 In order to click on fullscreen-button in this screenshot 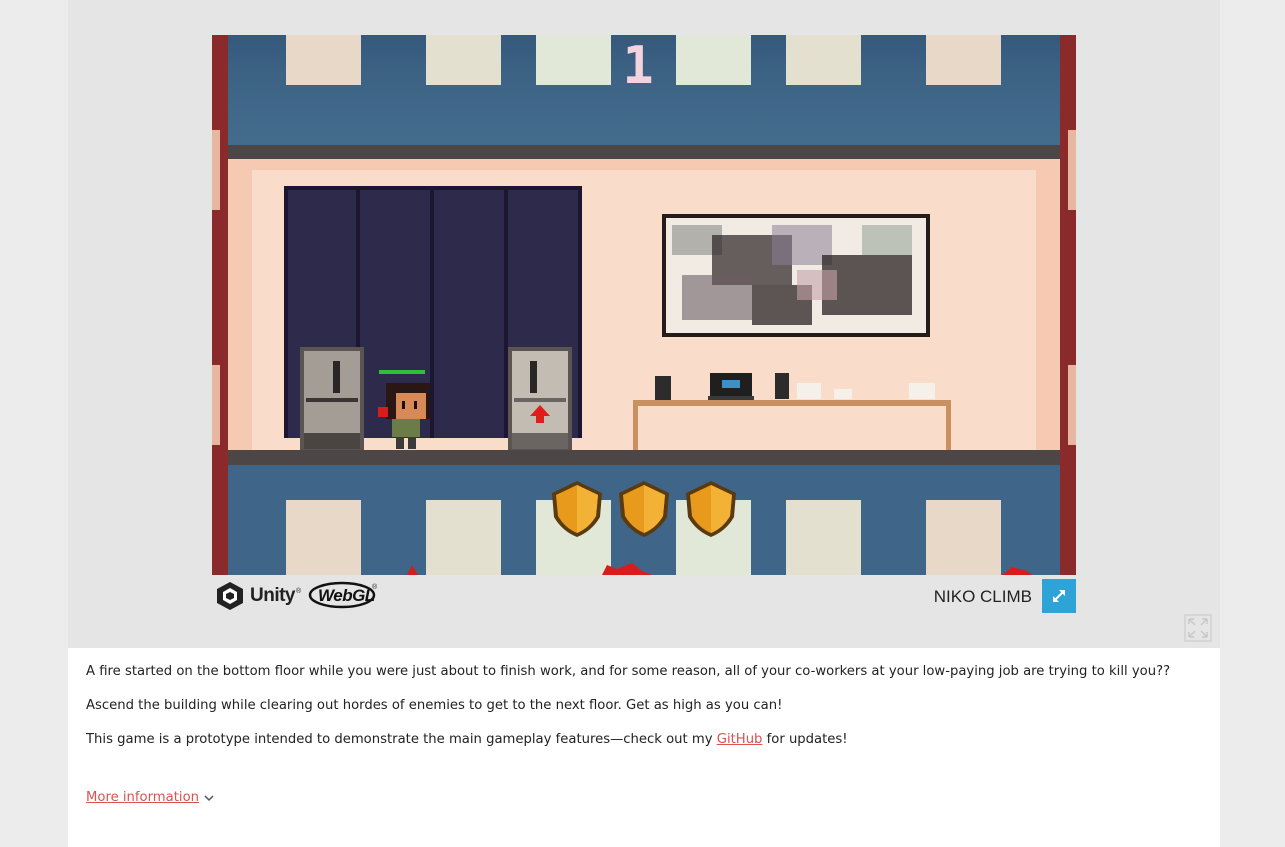, I will do `click(1059, 596)`.